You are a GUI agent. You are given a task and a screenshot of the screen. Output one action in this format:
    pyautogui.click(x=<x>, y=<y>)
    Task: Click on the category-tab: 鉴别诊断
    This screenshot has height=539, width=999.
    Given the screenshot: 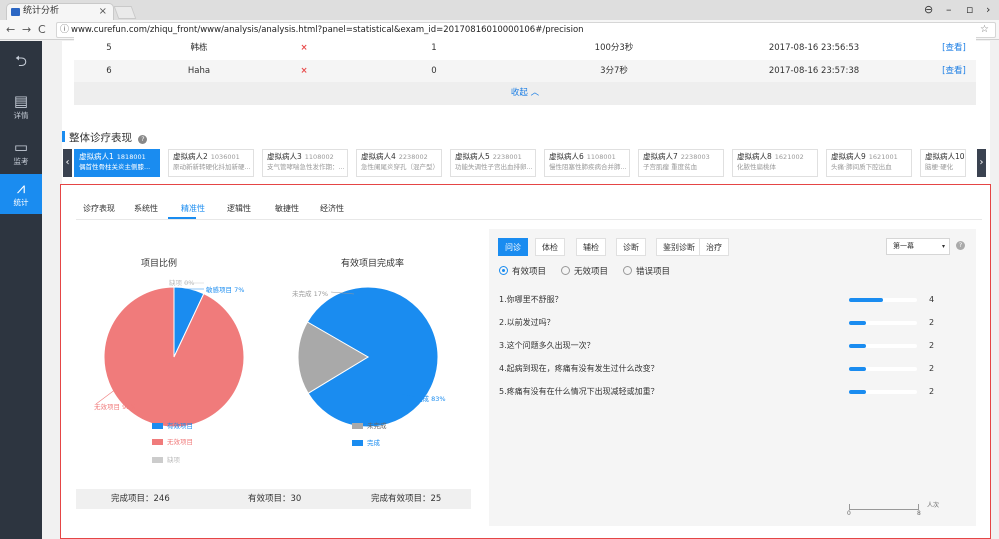 What is the action you would take?
    pyautogui.click(x=679, y=247)
    